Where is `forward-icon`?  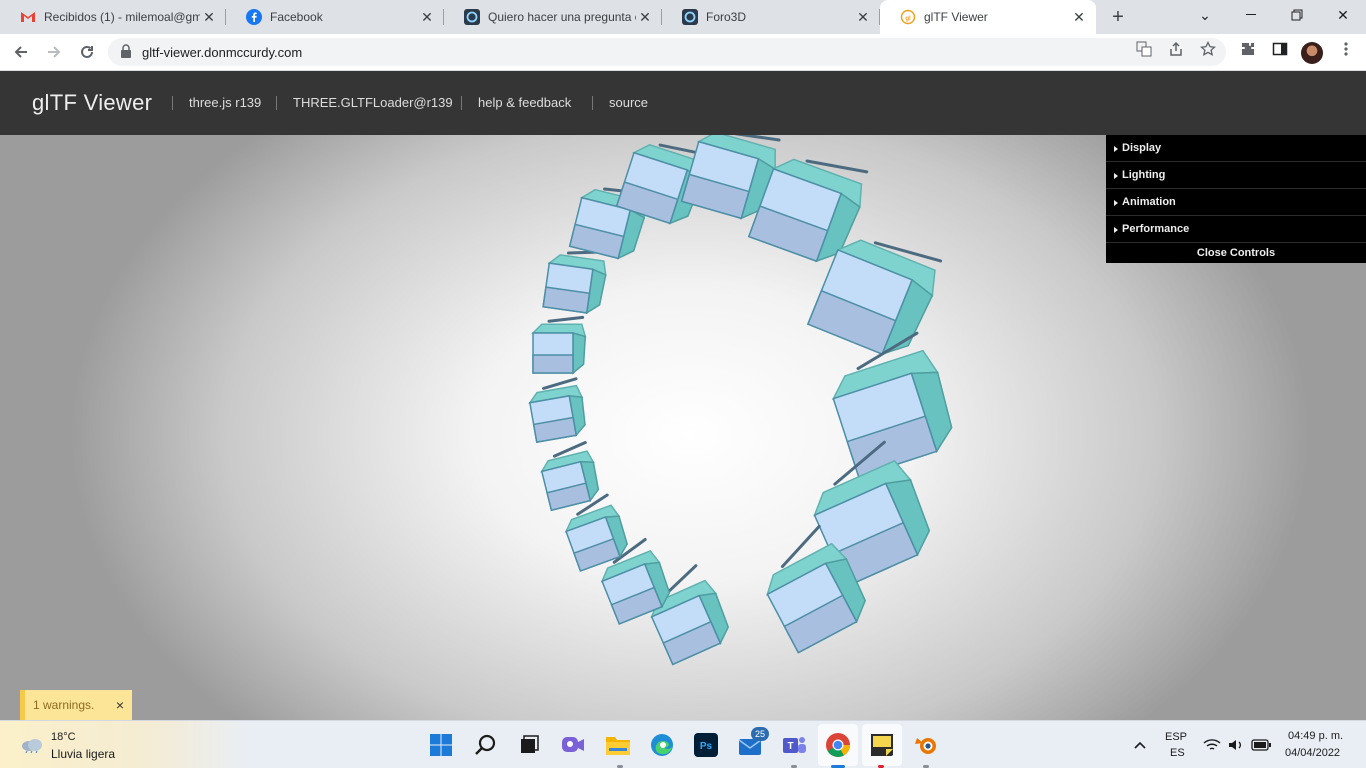 forward-icon is located at coordinates (54, 52).